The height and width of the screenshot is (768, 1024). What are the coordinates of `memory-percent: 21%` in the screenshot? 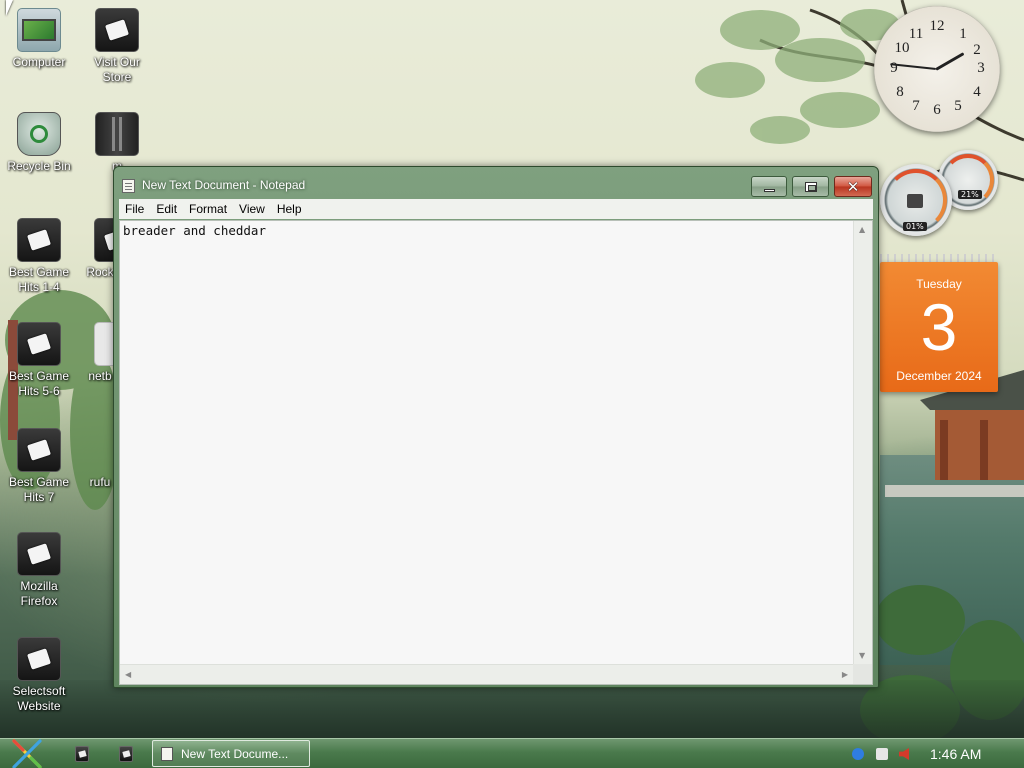 It's located at (970, 194).